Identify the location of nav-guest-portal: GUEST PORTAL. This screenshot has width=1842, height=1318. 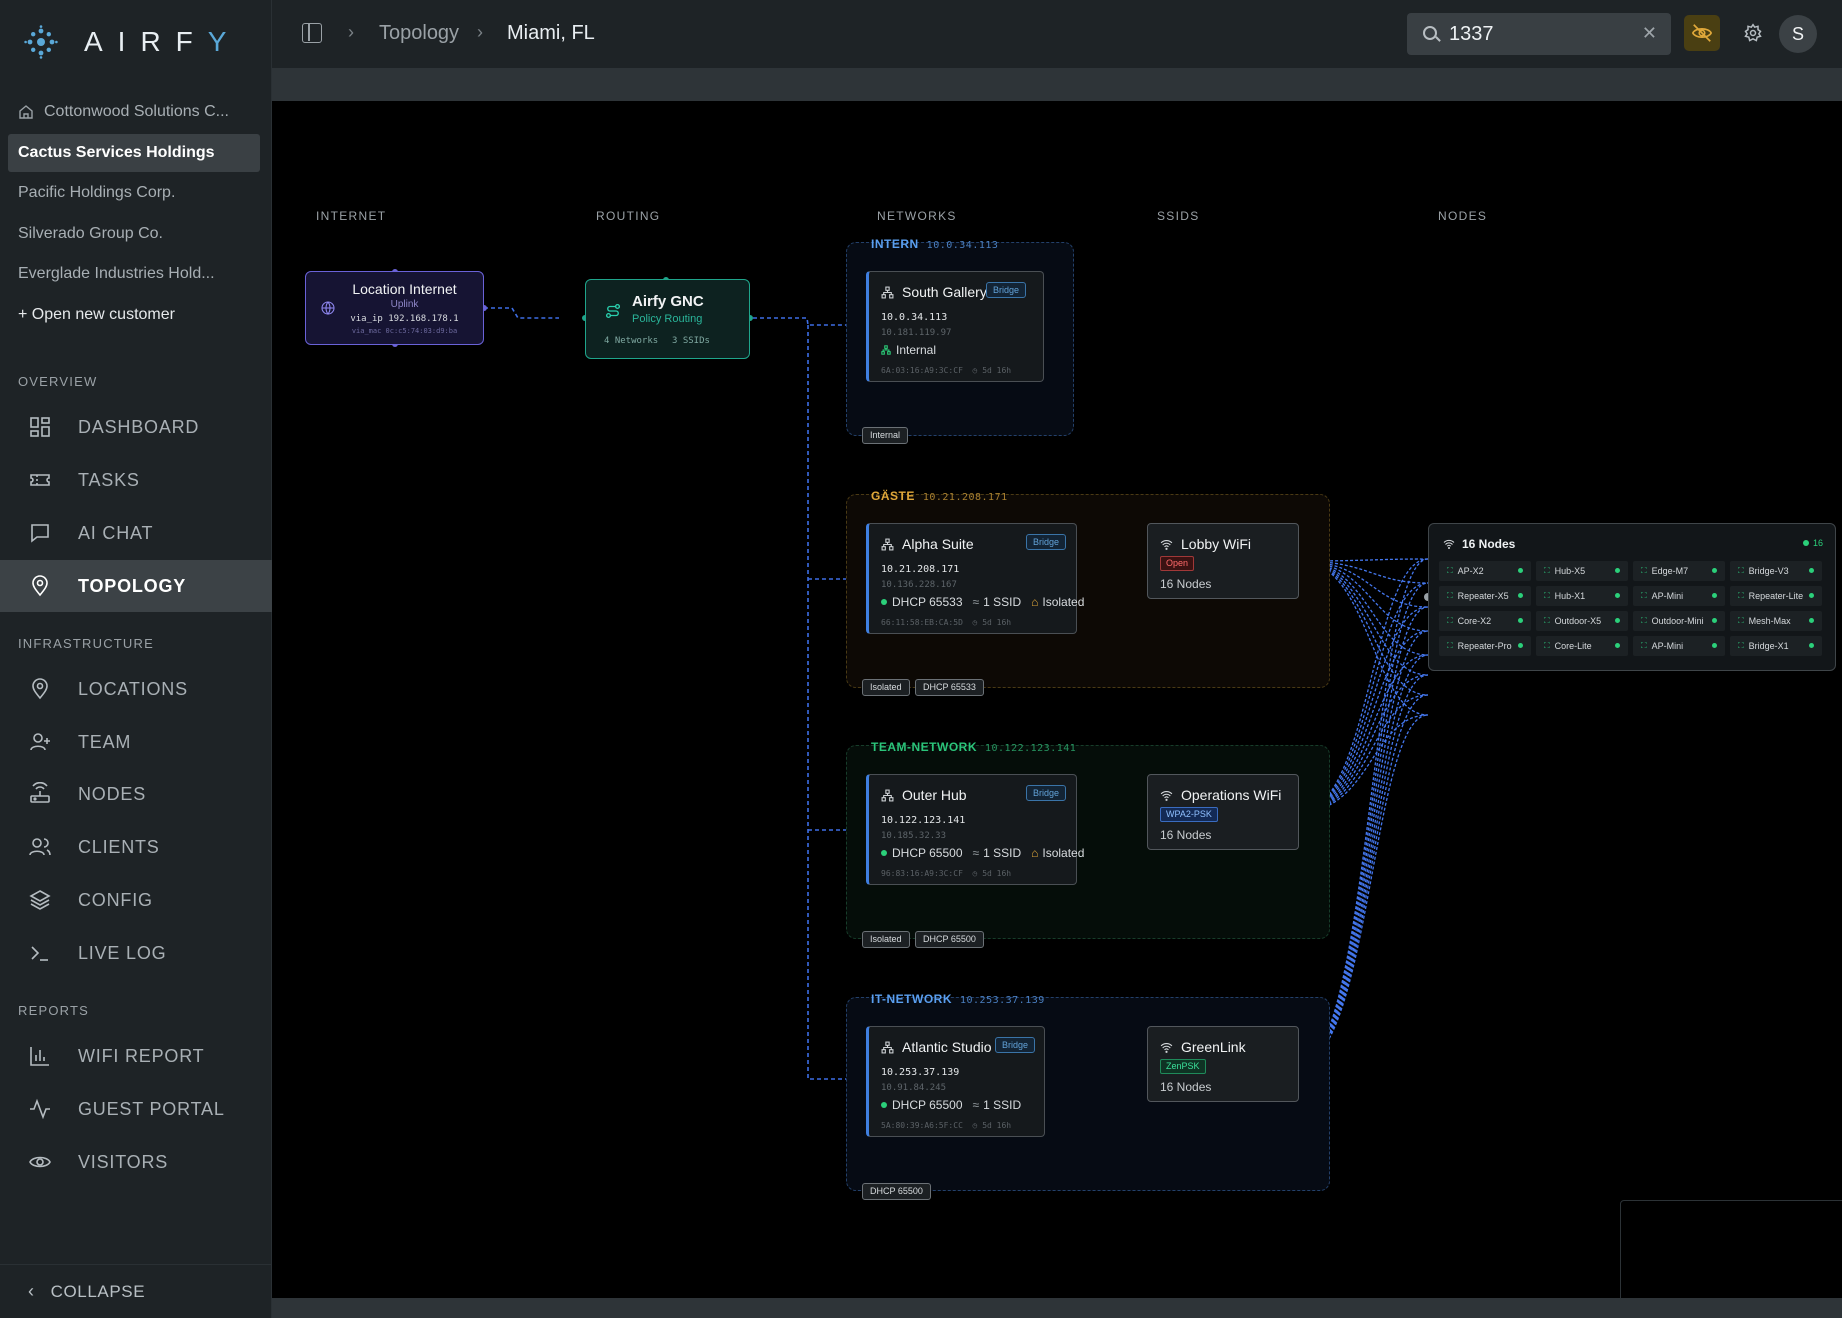
(136, 1109).